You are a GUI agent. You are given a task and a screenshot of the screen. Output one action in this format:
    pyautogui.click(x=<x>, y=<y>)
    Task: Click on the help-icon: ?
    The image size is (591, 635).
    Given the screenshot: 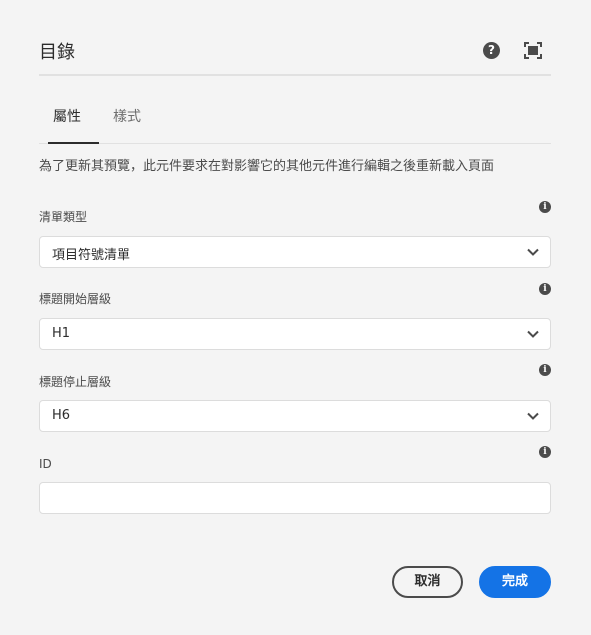 What is the action you would take?
    pyautogui.click(x=491, y=50)
    